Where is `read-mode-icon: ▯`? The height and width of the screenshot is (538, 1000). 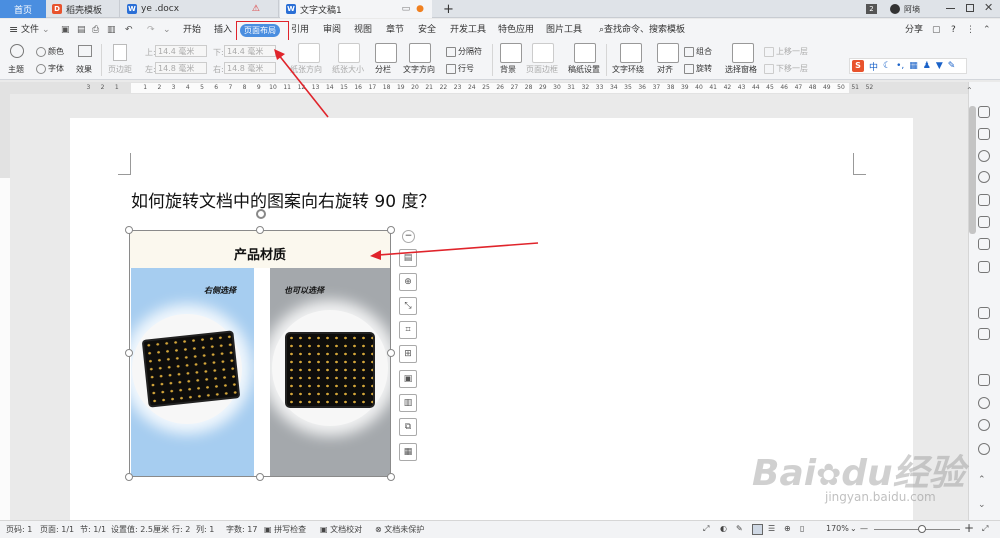
read-mode-icon: ▯ is located at coordinates (802, 528).